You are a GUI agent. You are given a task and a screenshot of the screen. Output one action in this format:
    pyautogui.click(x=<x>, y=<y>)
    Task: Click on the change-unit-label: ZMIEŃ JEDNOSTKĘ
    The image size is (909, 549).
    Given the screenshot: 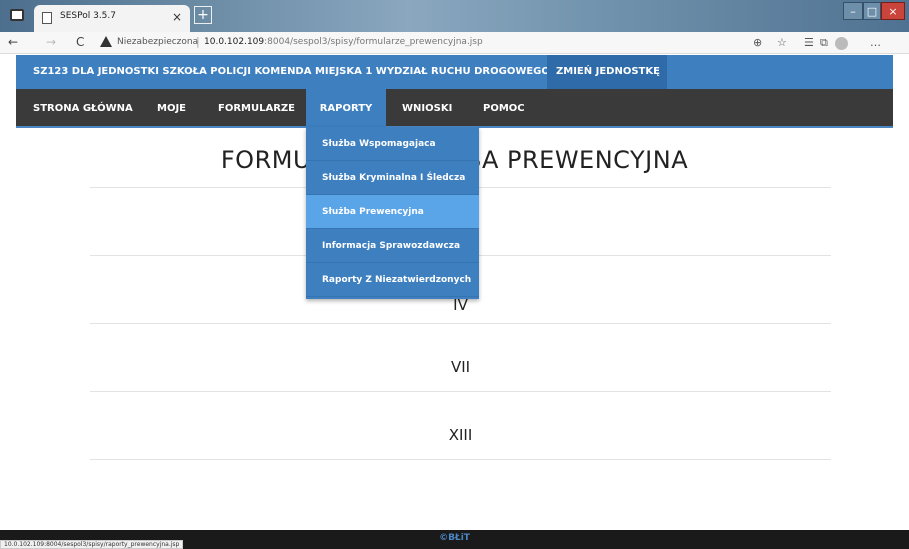 What is the action you would take?
    pyautogui.click(x=608, y=71)
    